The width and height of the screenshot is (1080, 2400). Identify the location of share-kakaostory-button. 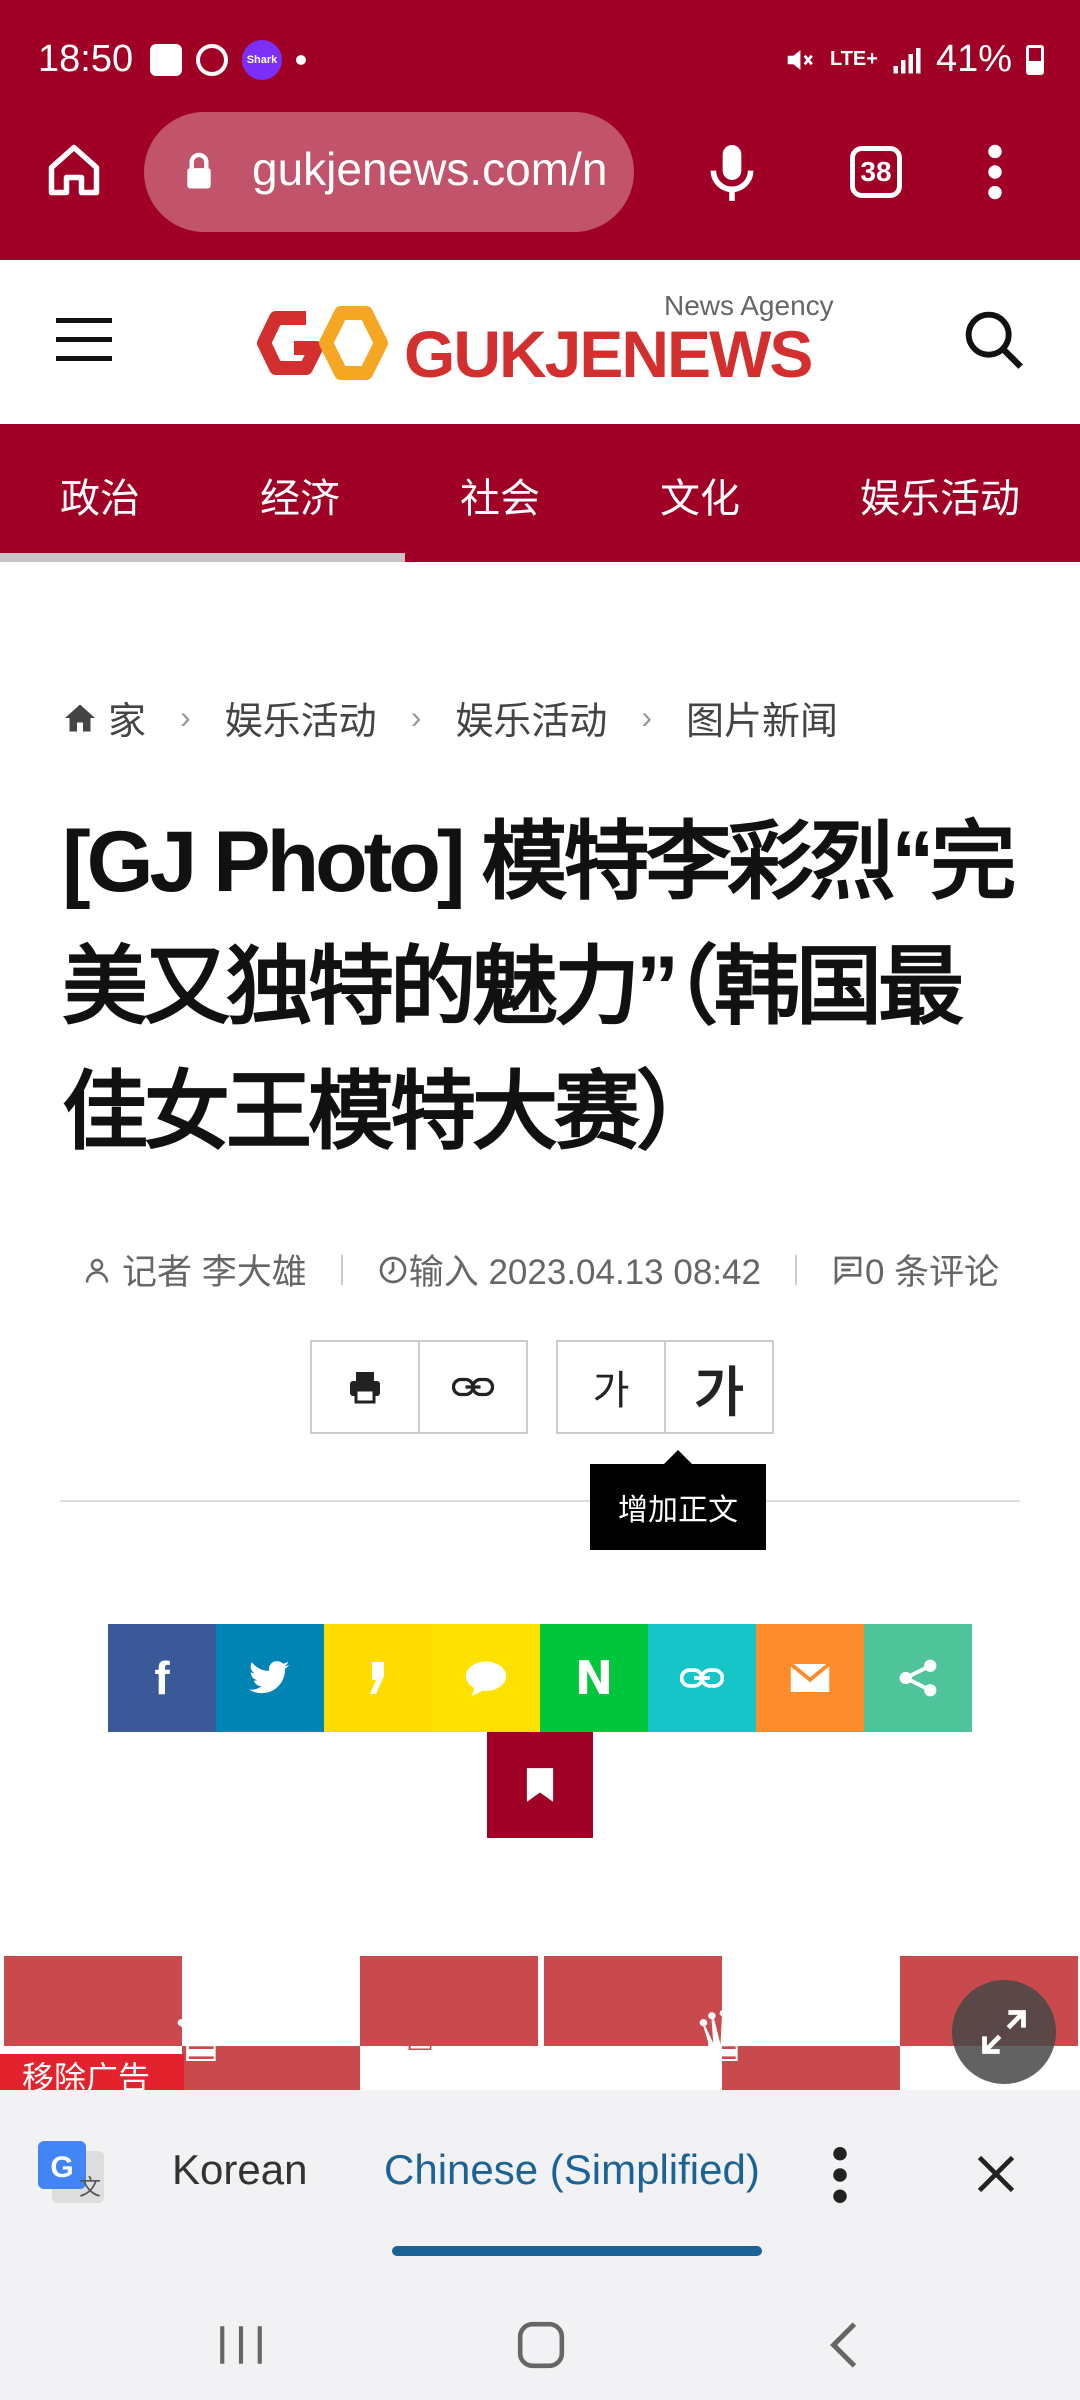
(378, 1678).